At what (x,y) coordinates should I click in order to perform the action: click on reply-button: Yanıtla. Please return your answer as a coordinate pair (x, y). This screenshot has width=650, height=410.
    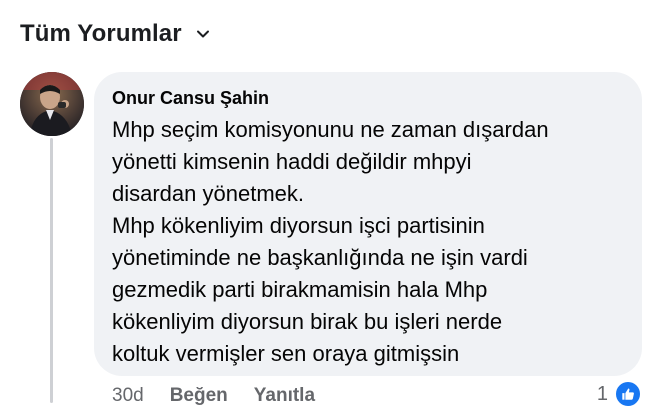
    Looking at the image, I should click on (284, 396).